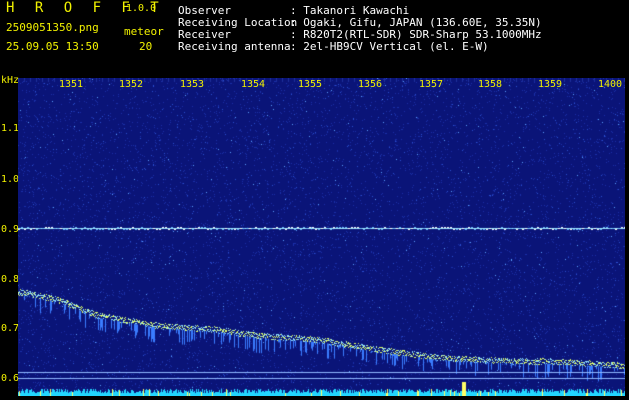 This screenshot has height=400, width=629. What do you see at coordinates (610, 84) in the screenshot?
I see `x-tick-label: 1400` at bounding box center [610, 84].